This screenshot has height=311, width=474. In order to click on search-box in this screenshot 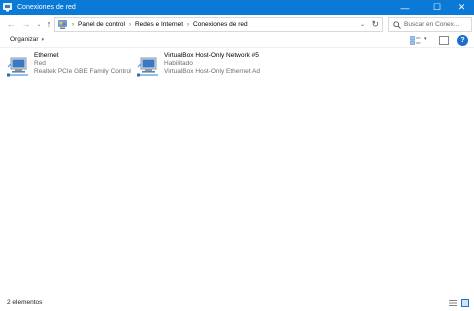, I will do `click(430, 24)`.